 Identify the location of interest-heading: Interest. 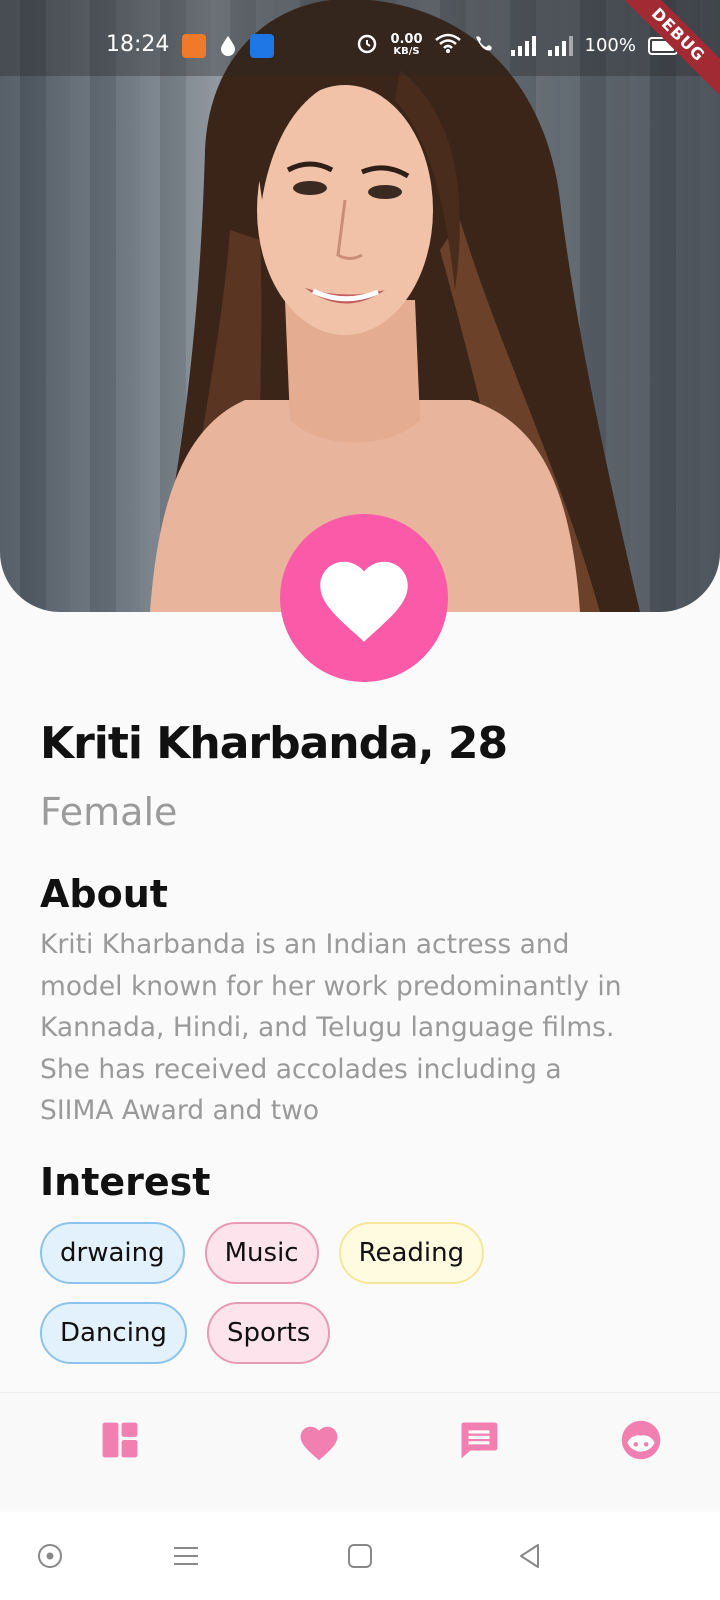
(125, 1182).